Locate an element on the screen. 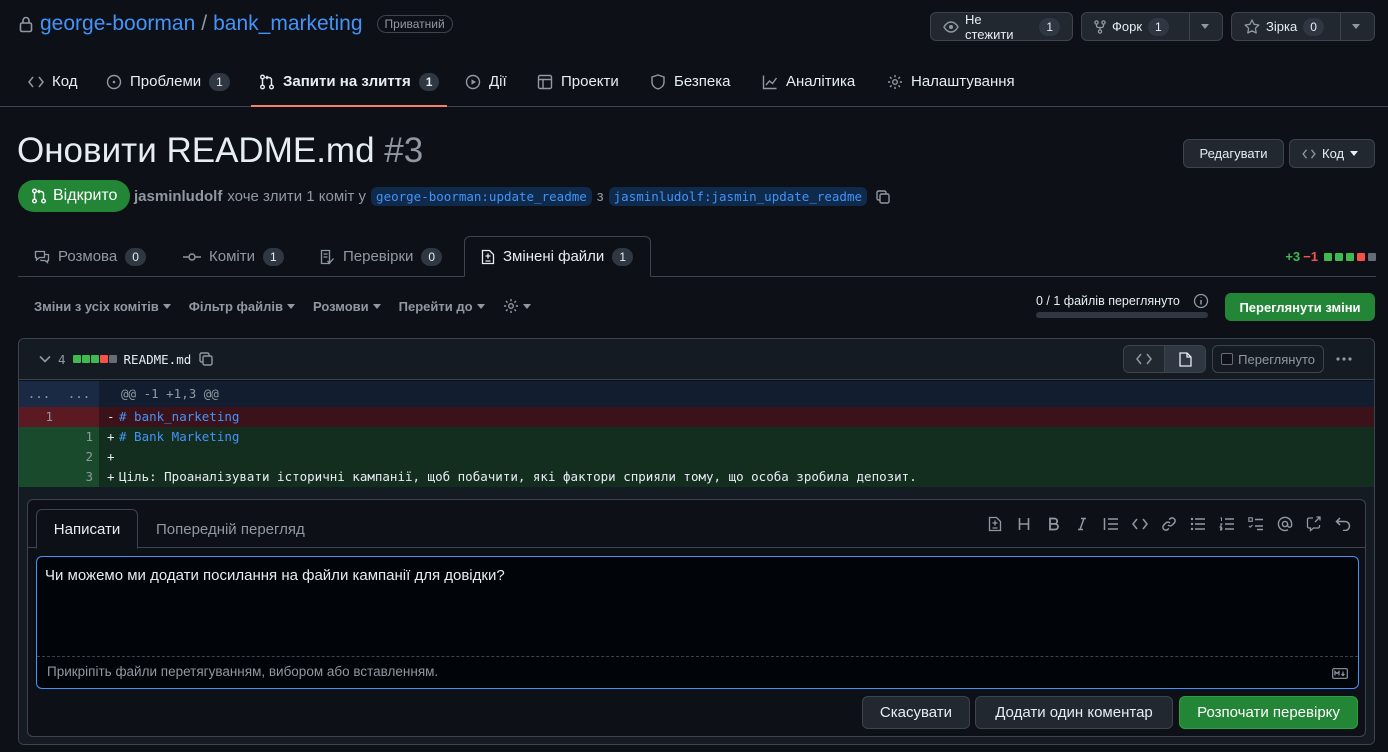  star-button: Зірка 0 is located at coordinates (1286, 26).